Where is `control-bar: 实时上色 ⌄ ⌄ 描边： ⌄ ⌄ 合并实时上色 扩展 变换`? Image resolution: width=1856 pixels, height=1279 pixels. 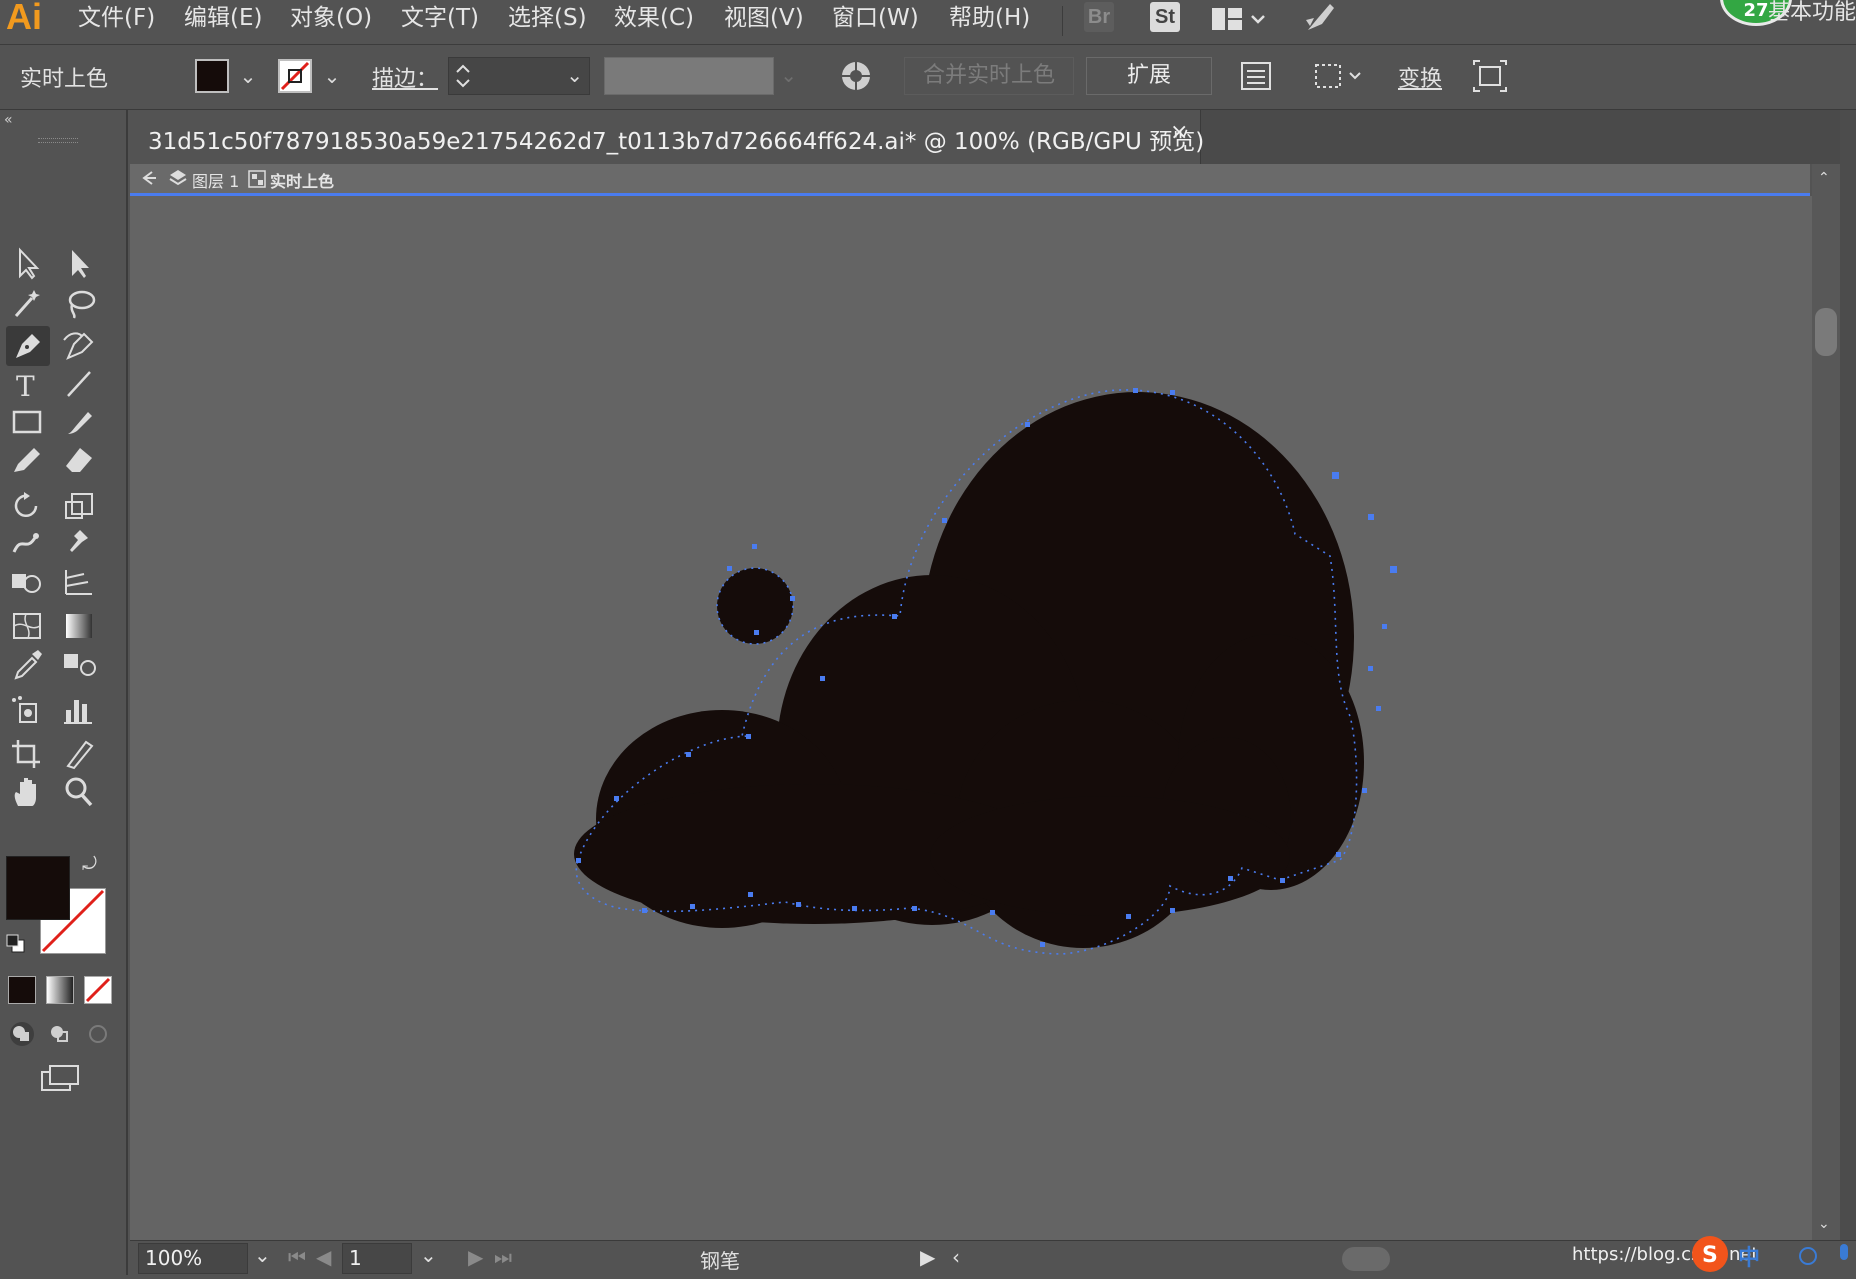
control-bar: 实时上色 ⌄ ⌄ 描边： ⌄ ⌄ 合并实时上色 扩展 变换 is located at coordinates (928, 77).